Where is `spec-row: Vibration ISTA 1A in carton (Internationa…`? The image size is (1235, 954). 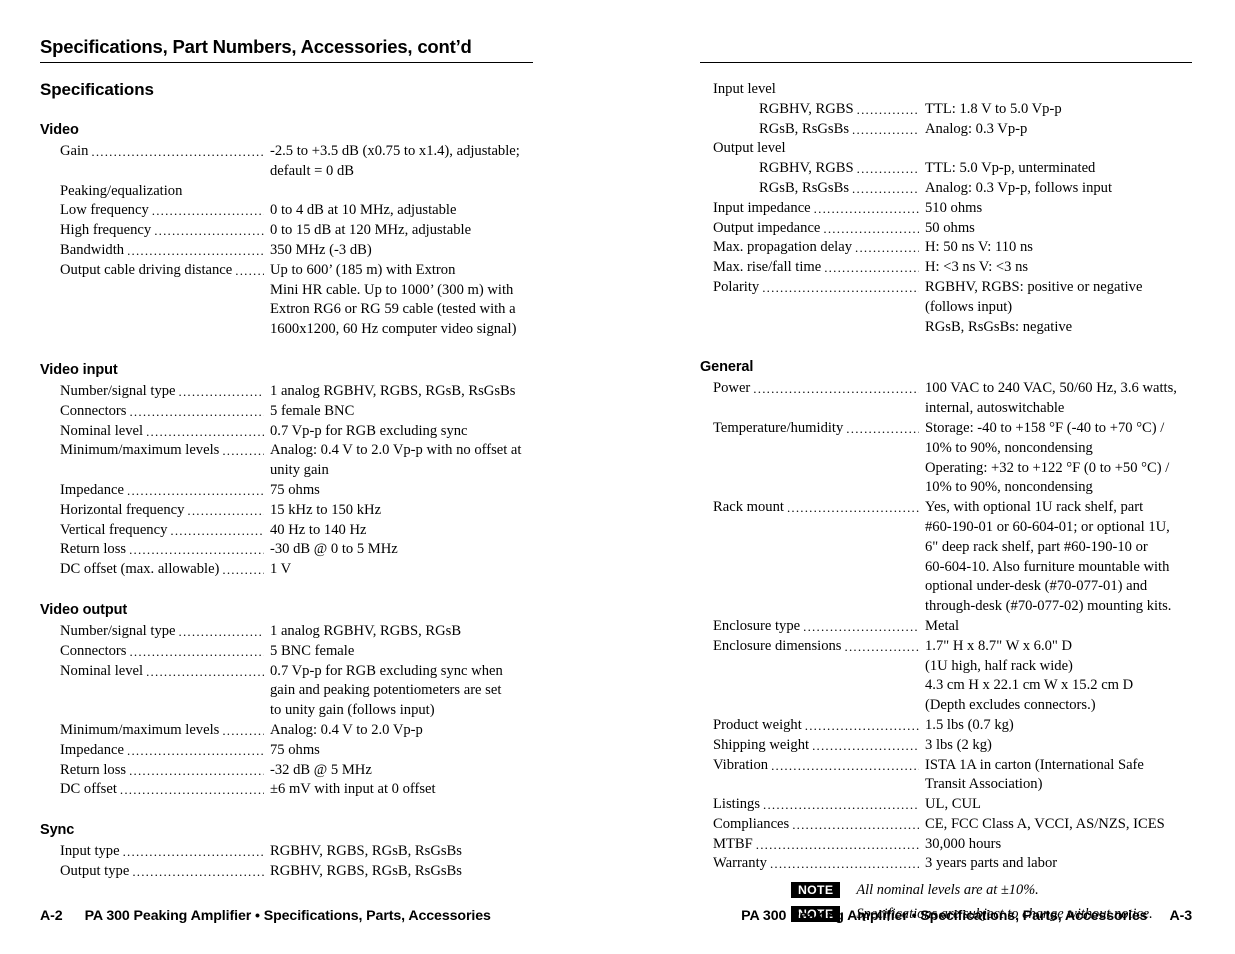
spec-row: Vibration ISTA 1A in carton (Internationa… is located at coordinates (946, 776).